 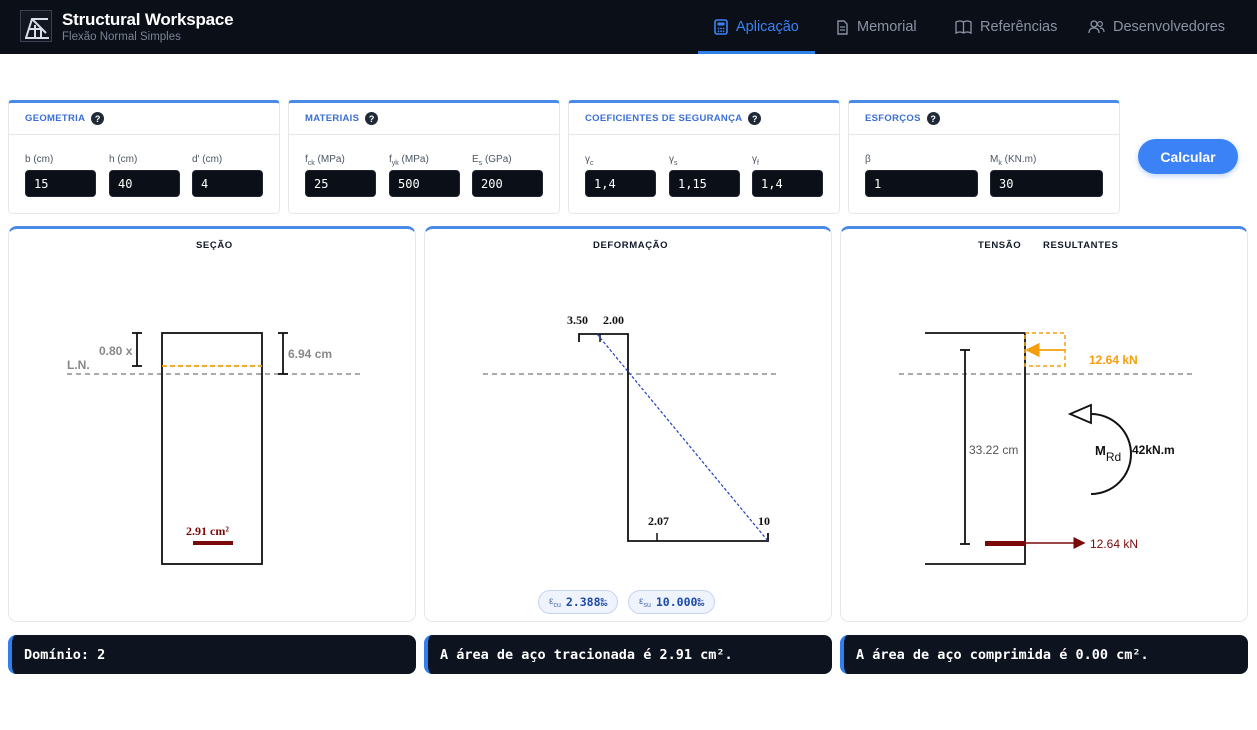 What do you see at coordinates (148, 19) in the screenshot?
I see `app-title: Structural Workspace` at bounding box center [148, 19].